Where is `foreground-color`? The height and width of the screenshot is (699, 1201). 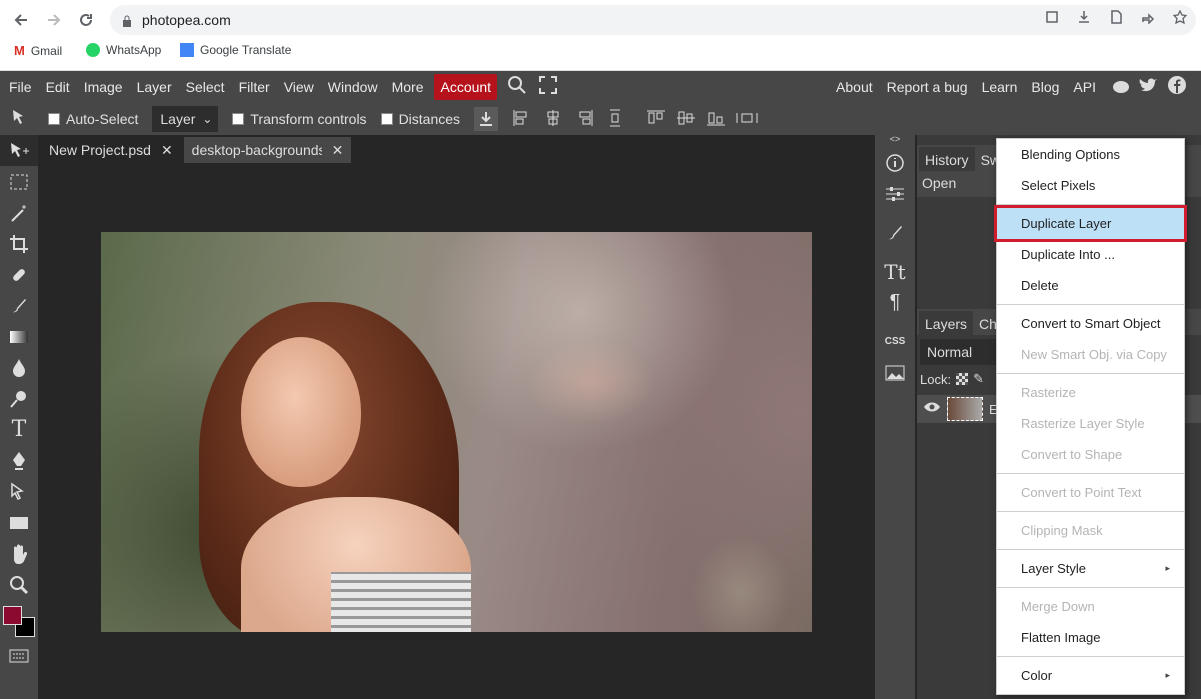 foreground-color is located at coordinates (12, 615).